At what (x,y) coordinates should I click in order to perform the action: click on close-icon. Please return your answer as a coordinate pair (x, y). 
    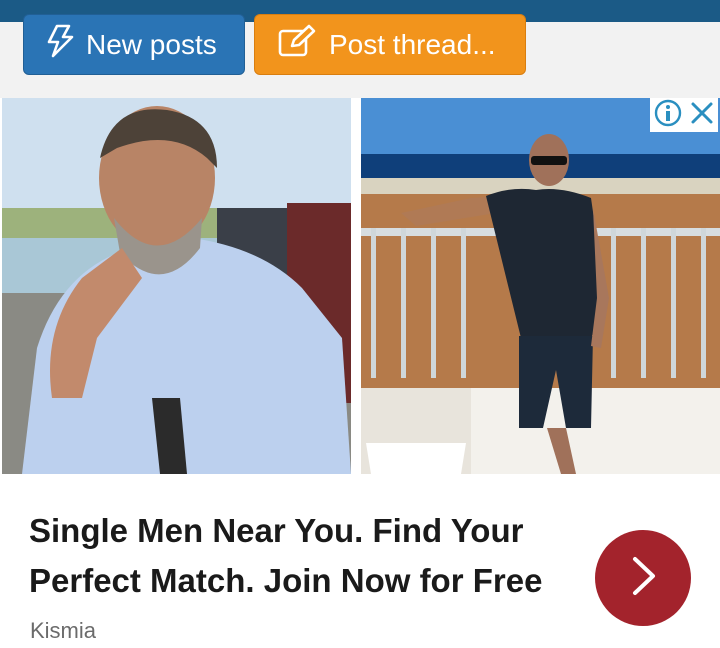
    Looking at the image, I should click on (702, 115).